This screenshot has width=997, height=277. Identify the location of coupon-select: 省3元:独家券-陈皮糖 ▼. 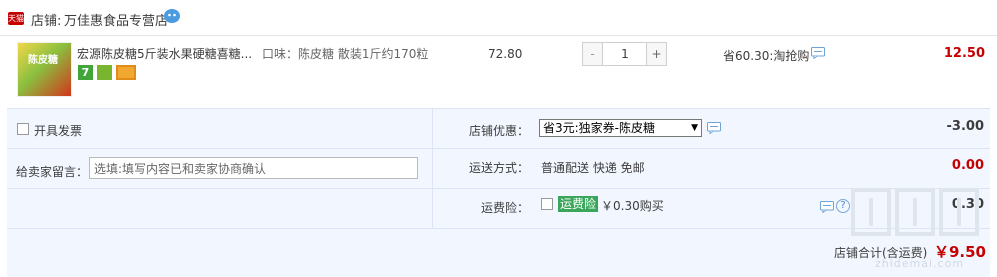
(620, 128).